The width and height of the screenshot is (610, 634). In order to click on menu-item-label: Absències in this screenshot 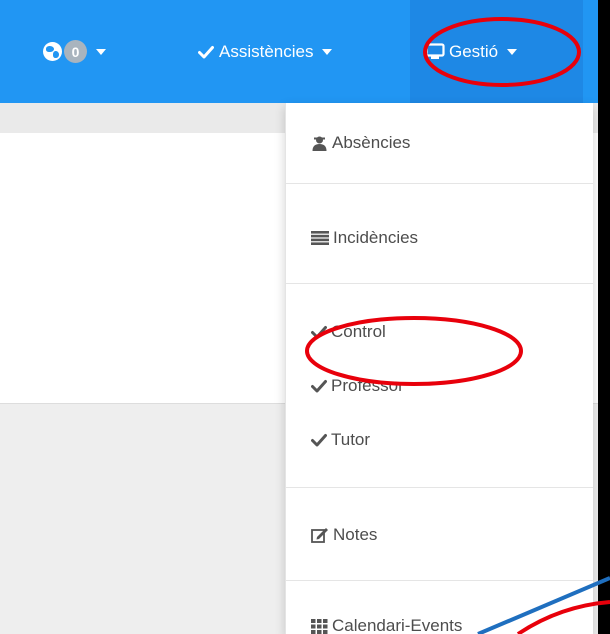, I will do `click(371, 142)`.